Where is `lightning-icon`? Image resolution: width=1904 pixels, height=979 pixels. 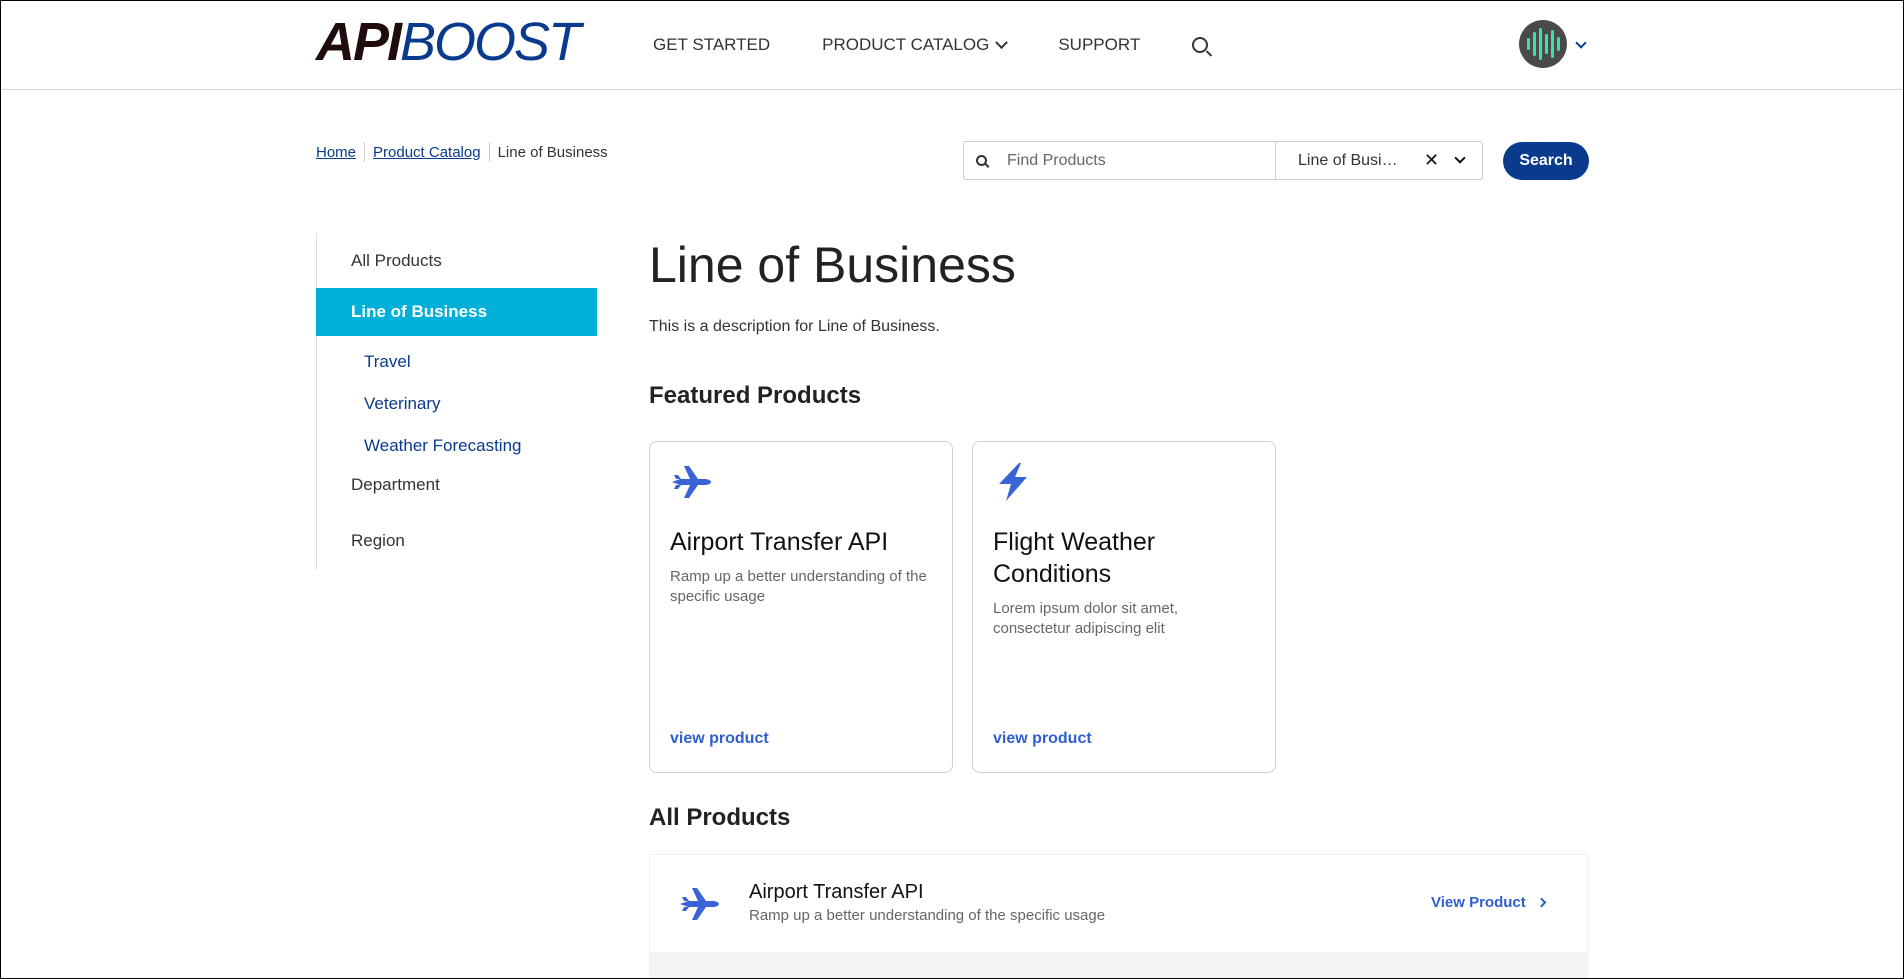
lightning-icon is located at coordinates (1013, 482).